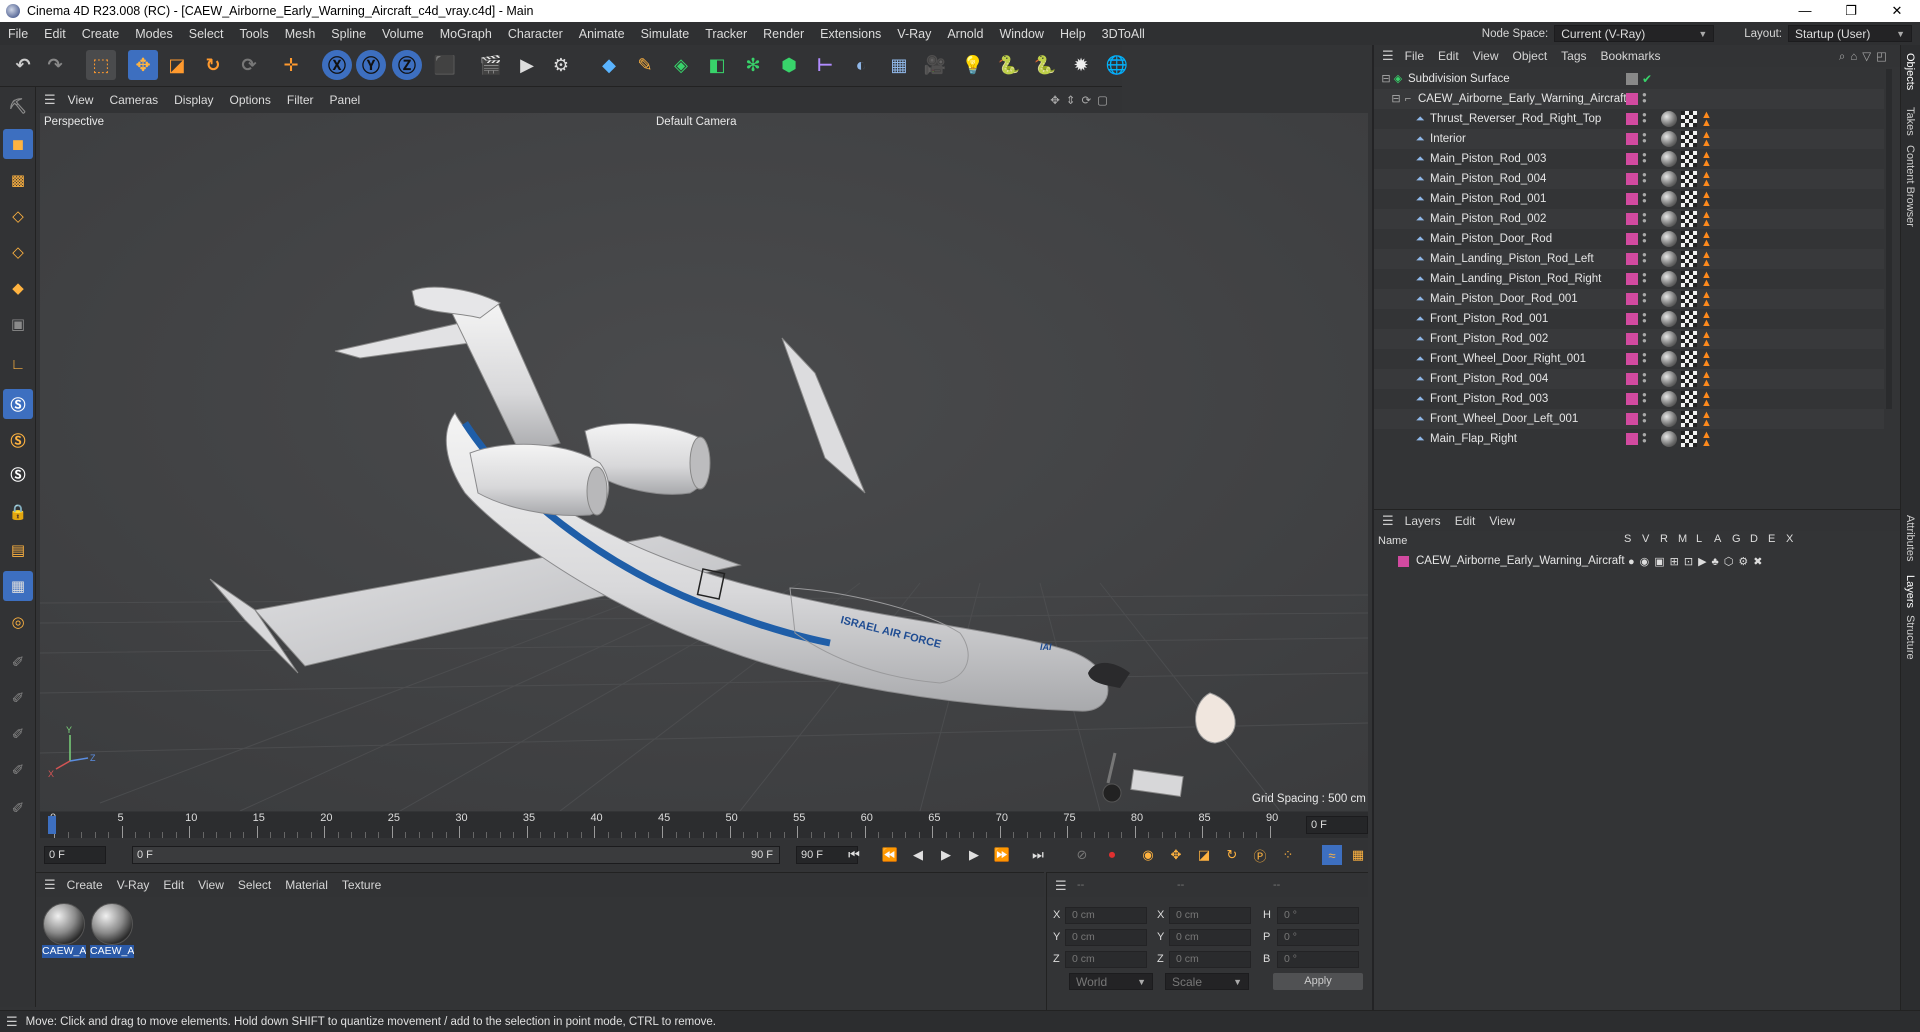 This screenshot has height=1032, width=1920. What do you see at coordinates (935, 65) in the screenshot?
I see `camera-object-icon: 🎥` at bounding box center [935, 65].